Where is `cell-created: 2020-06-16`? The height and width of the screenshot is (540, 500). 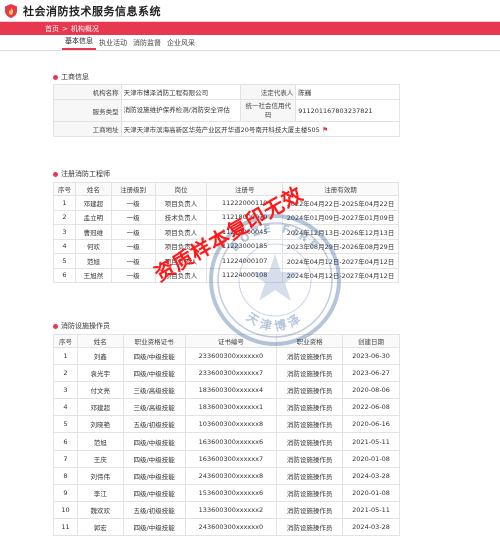
cell-created: 2020-06-16 is located at coordinates (371, 424).